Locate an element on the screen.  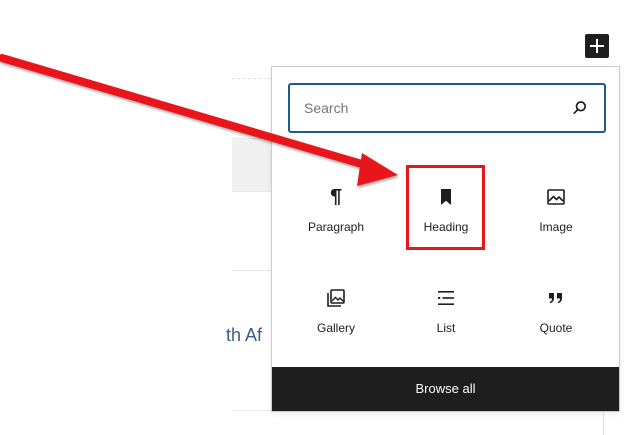
block-label: Quote is located at coordinates (556, 328).